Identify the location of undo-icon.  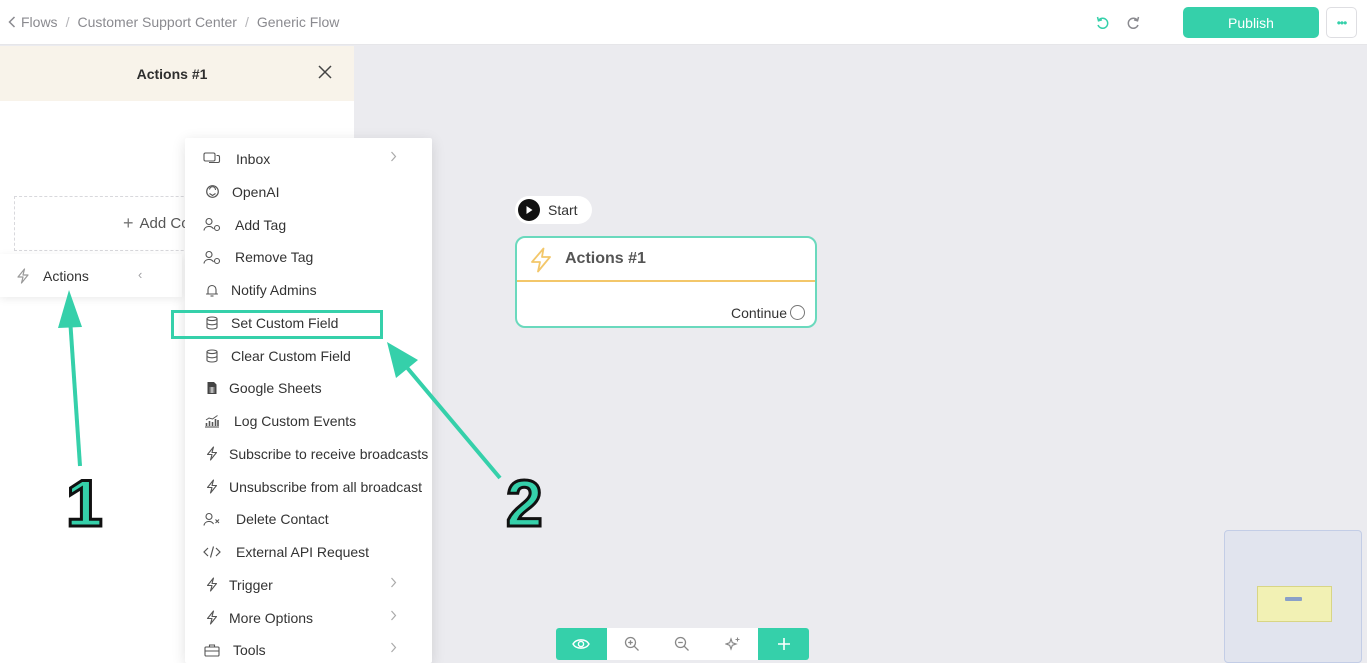
(1102, 22).